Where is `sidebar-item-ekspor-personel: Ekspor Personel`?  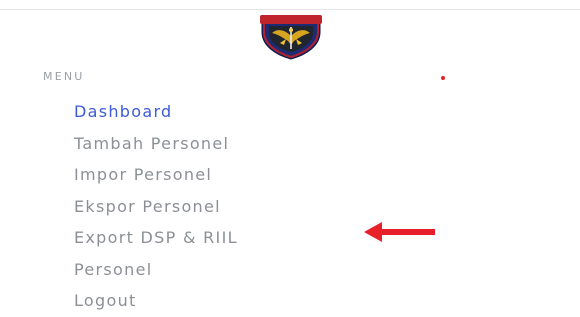 sidebar-item-ekspor-personel: Ekspor Personel is located at coordinates (156, 207).